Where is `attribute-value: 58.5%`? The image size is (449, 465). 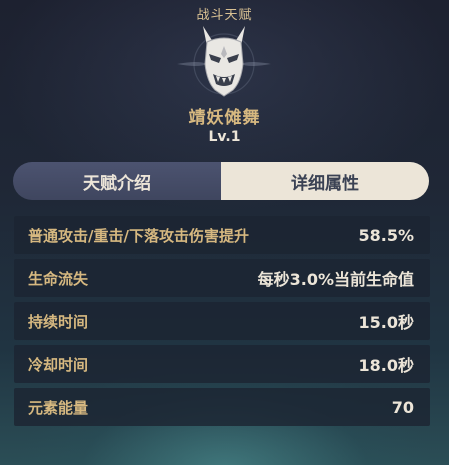 attribute-value: 58.5% is located at coordinates (386, 235).